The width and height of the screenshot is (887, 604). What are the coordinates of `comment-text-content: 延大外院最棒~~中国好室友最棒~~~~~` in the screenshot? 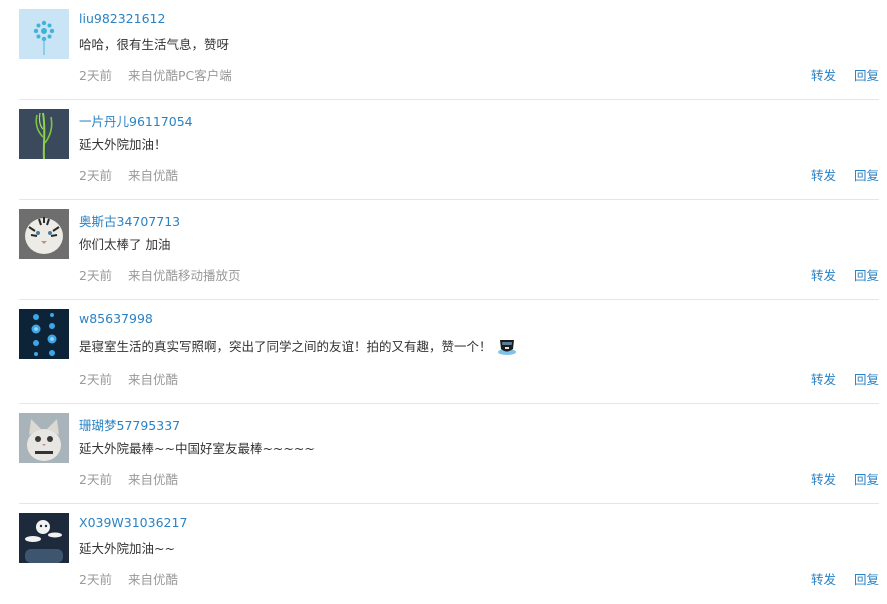 It's located at (197, 448).